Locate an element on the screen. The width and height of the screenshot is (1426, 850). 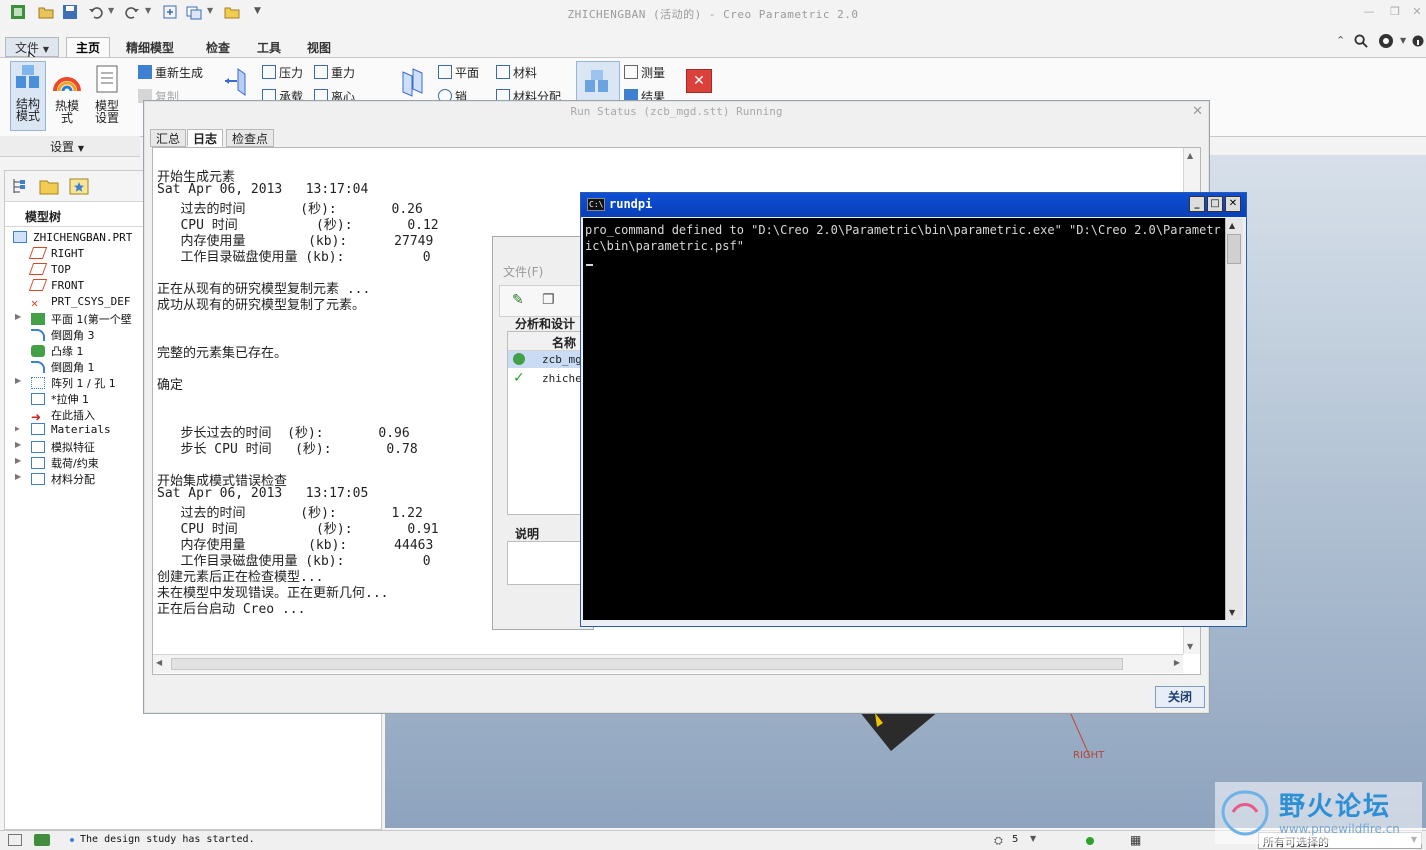
measure-icon is located at coordinates (631, 72).